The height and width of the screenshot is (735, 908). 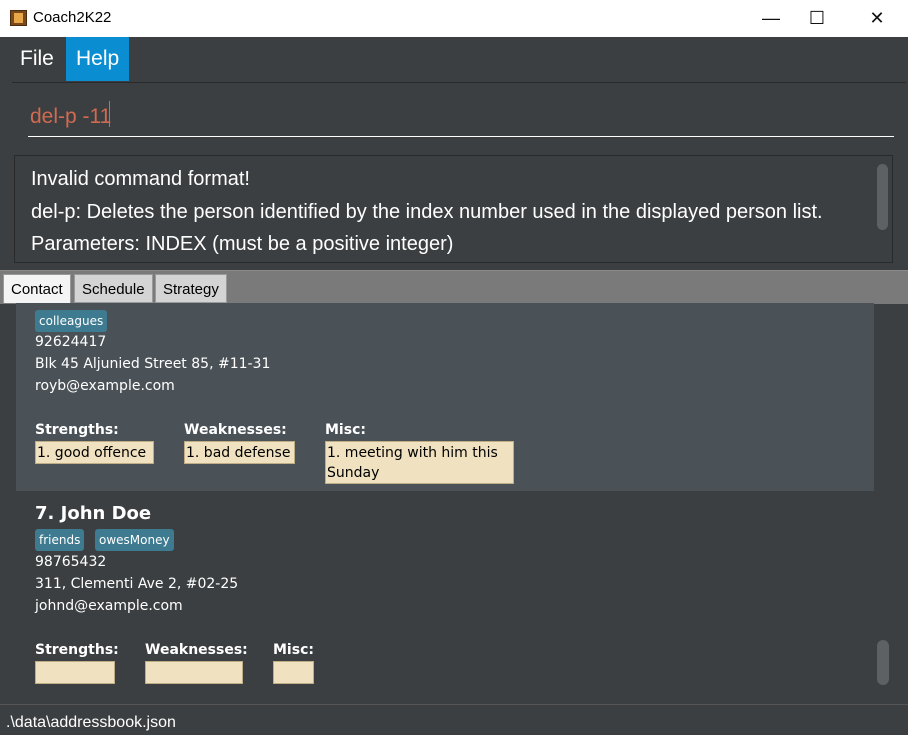 I want to click on tab-contact: Contact, so click(x=37, y=288).